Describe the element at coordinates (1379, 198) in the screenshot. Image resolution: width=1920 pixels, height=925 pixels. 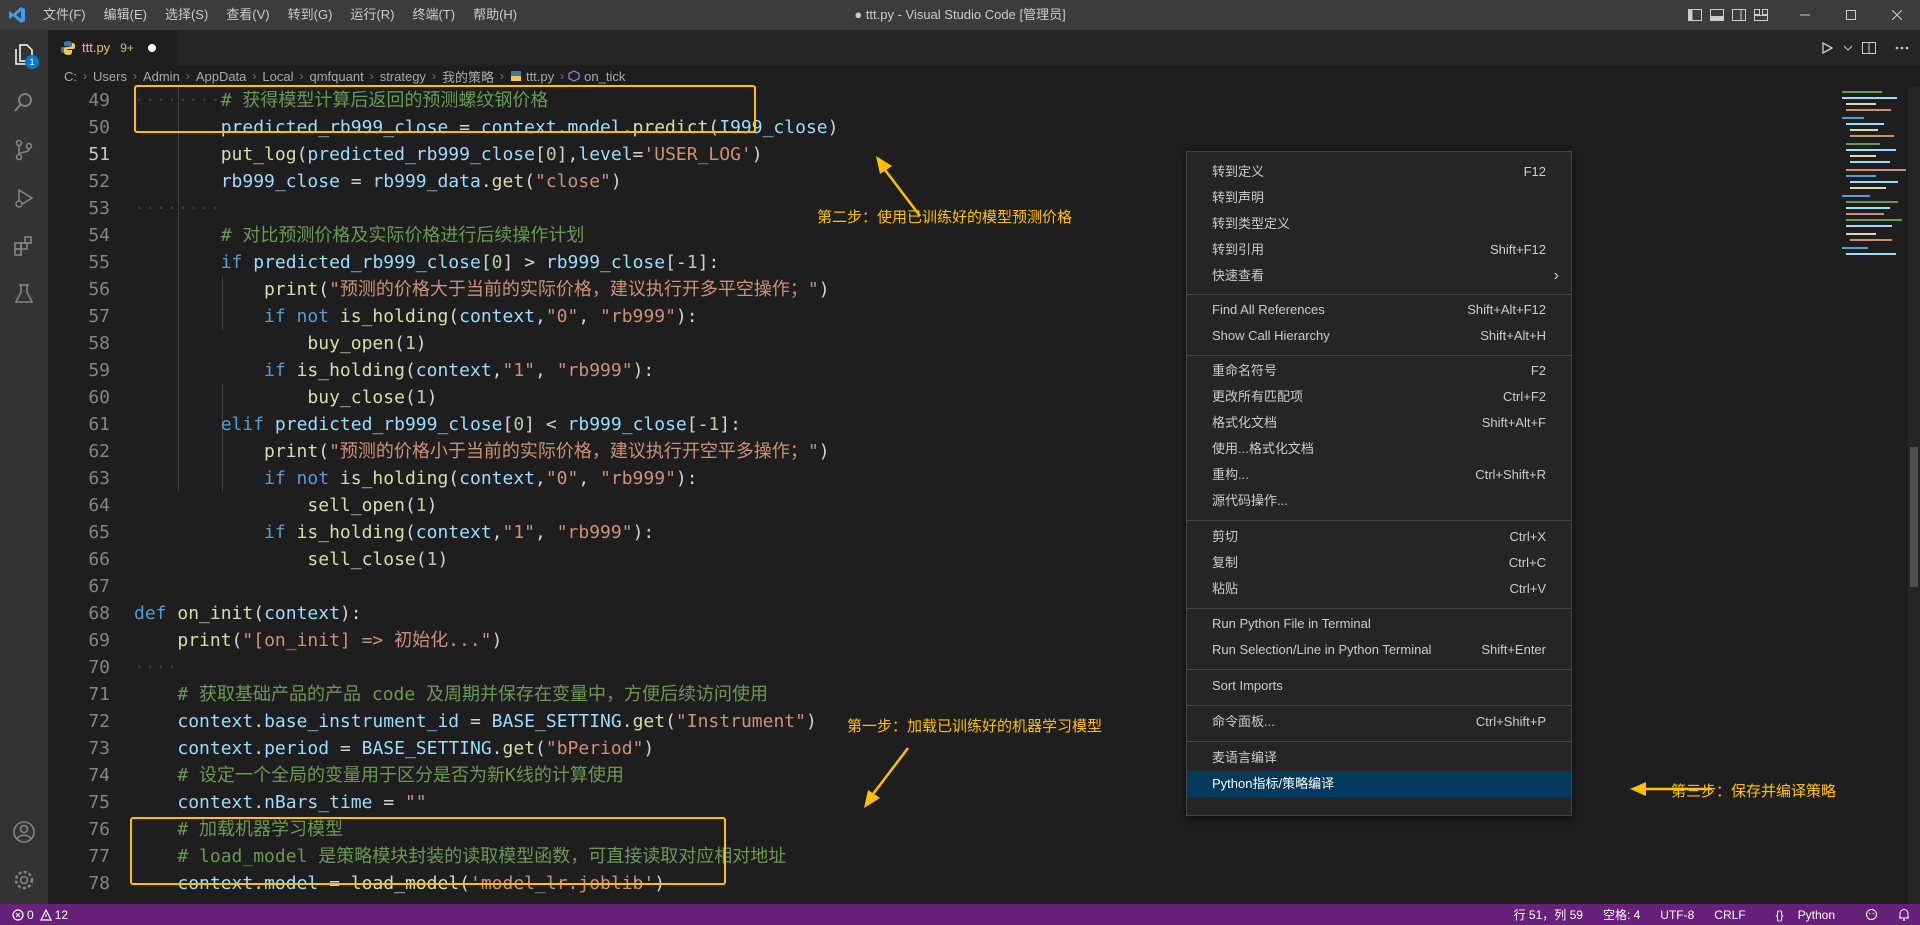
I see `menu-item-go-to-declaration: 转到声明` at that location.